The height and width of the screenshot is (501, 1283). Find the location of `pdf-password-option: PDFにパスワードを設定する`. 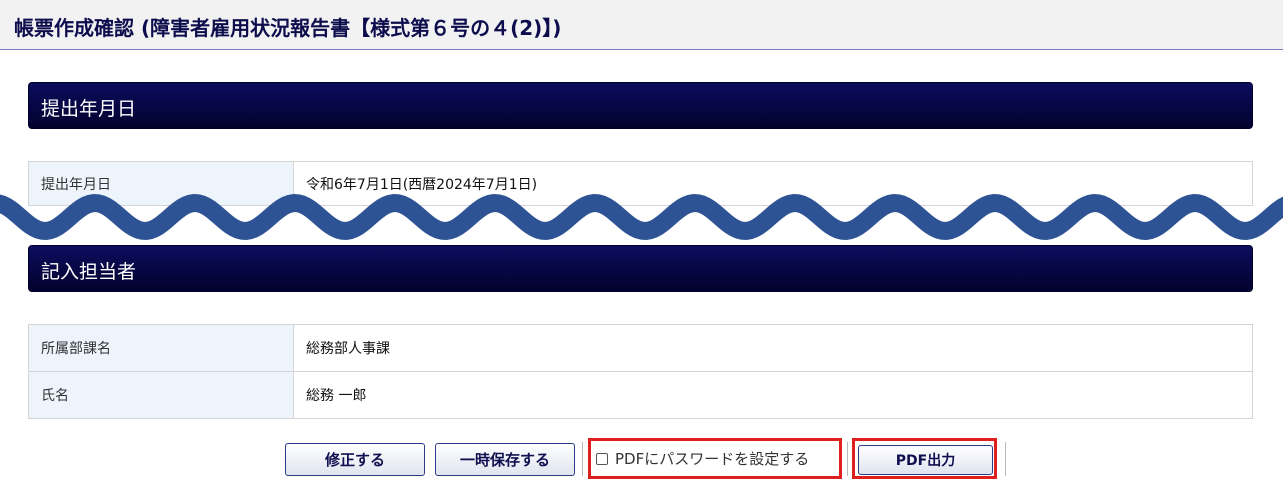

pdf-password-option: PDFにパスワードを設定する is located at coordinates (715, 458).